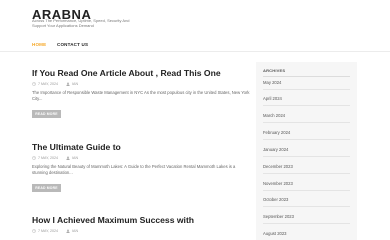 This screenshot has height=240, width=390. I want to click on archive-link: March 2024, so click(306, 116).